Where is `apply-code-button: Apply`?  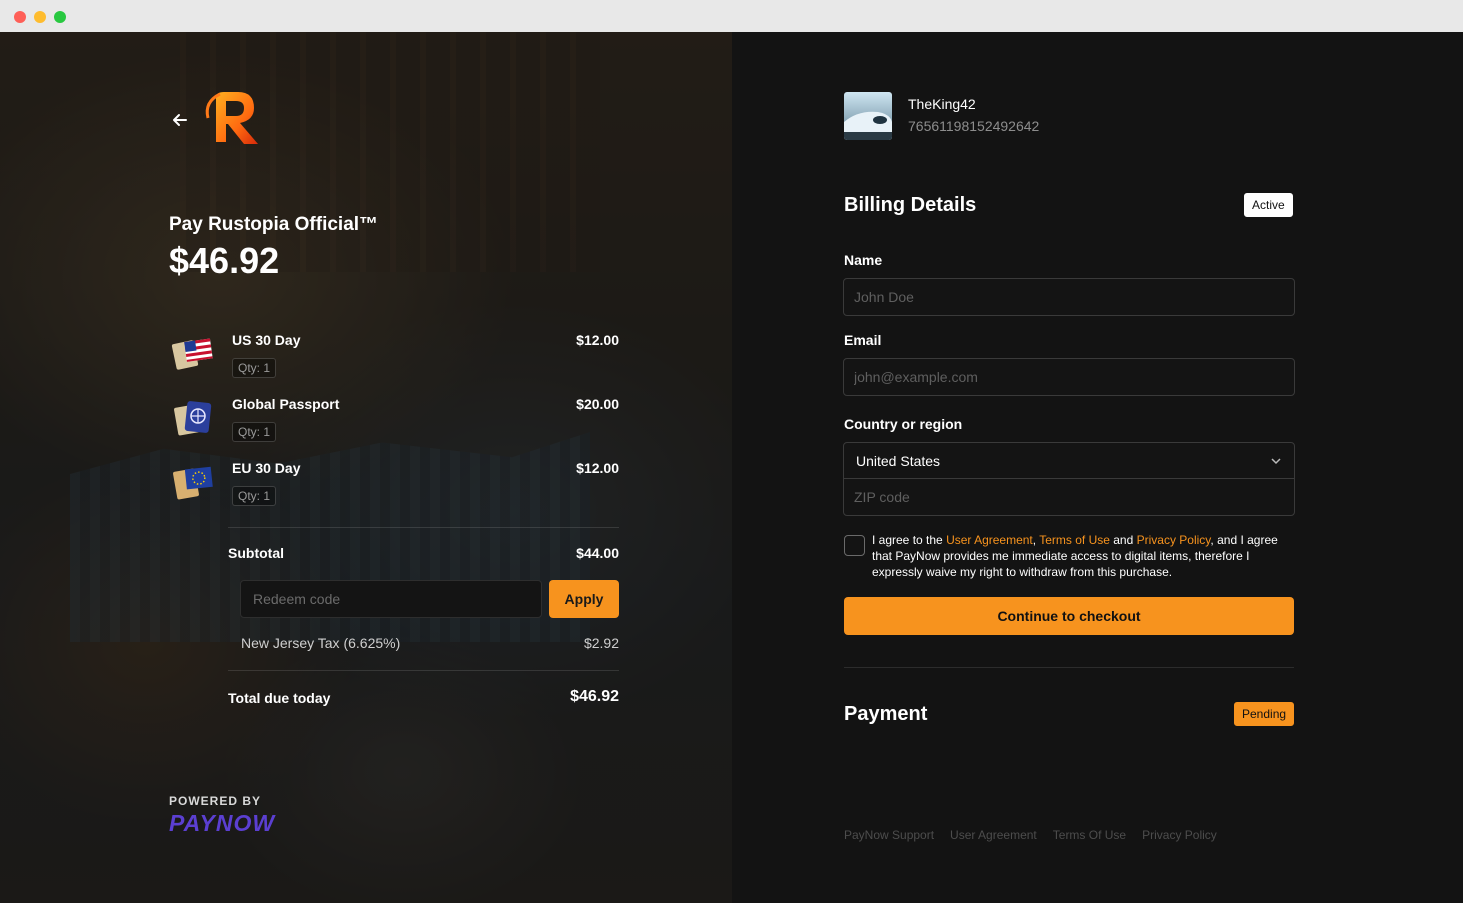
apply-code-button: Apply is located at coordinates (584, 599).